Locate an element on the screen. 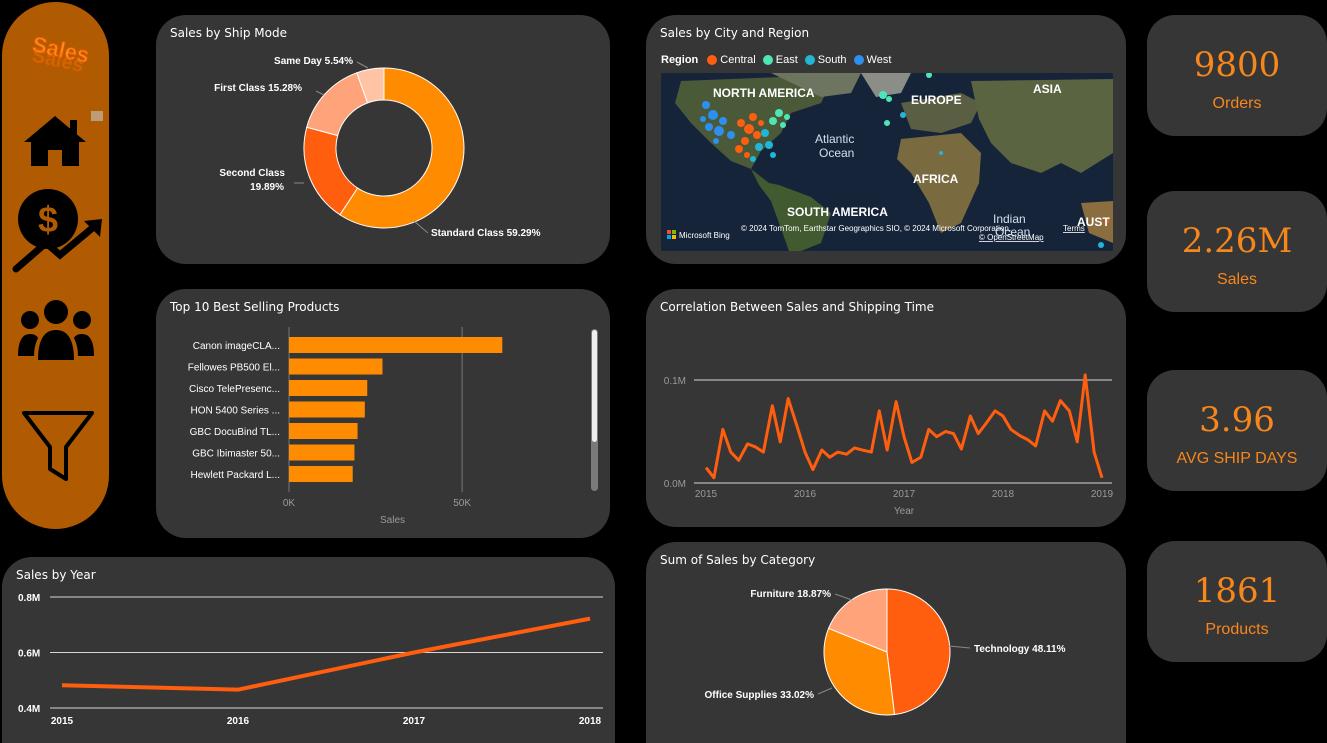 The image size is (1327, 743). slice-label: First Class 15.28% is located at coordinates (258, 88).